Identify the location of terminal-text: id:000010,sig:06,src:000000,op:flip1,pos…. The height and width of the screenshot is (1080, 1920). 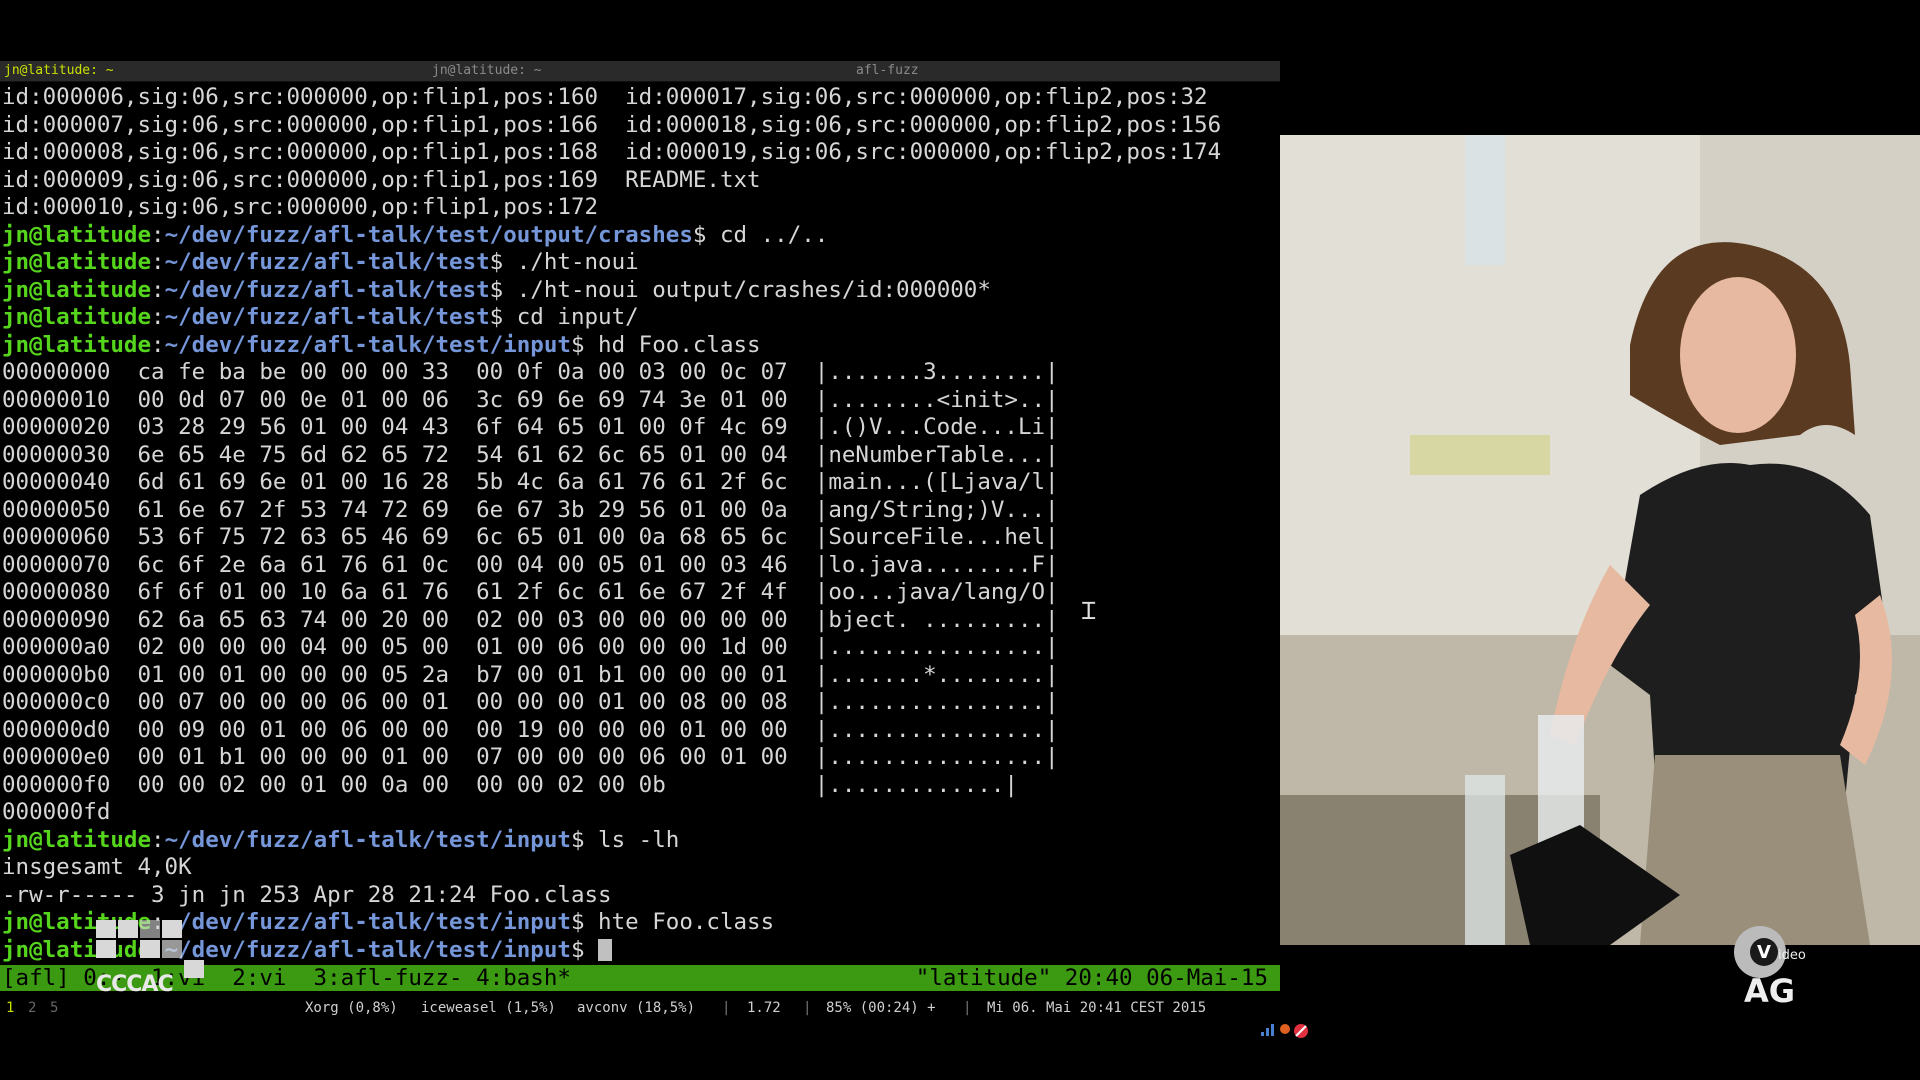
(300, 207).